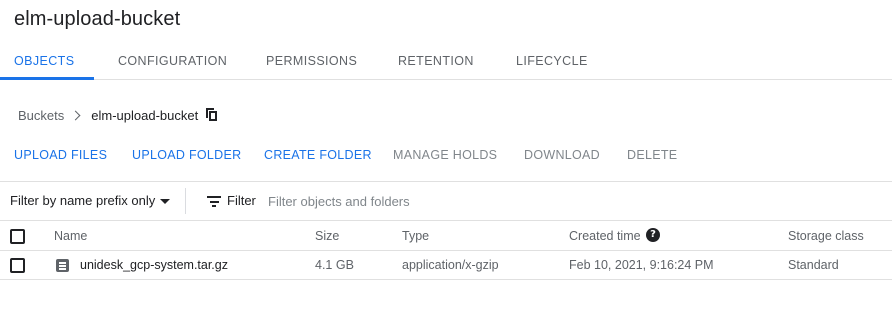 Image resolution: width=892 pixels, height=321 pixels. Describe the element at coordinates (44, 61) in the screenshot. I see `tab-objects: OBJECTS` at that location.